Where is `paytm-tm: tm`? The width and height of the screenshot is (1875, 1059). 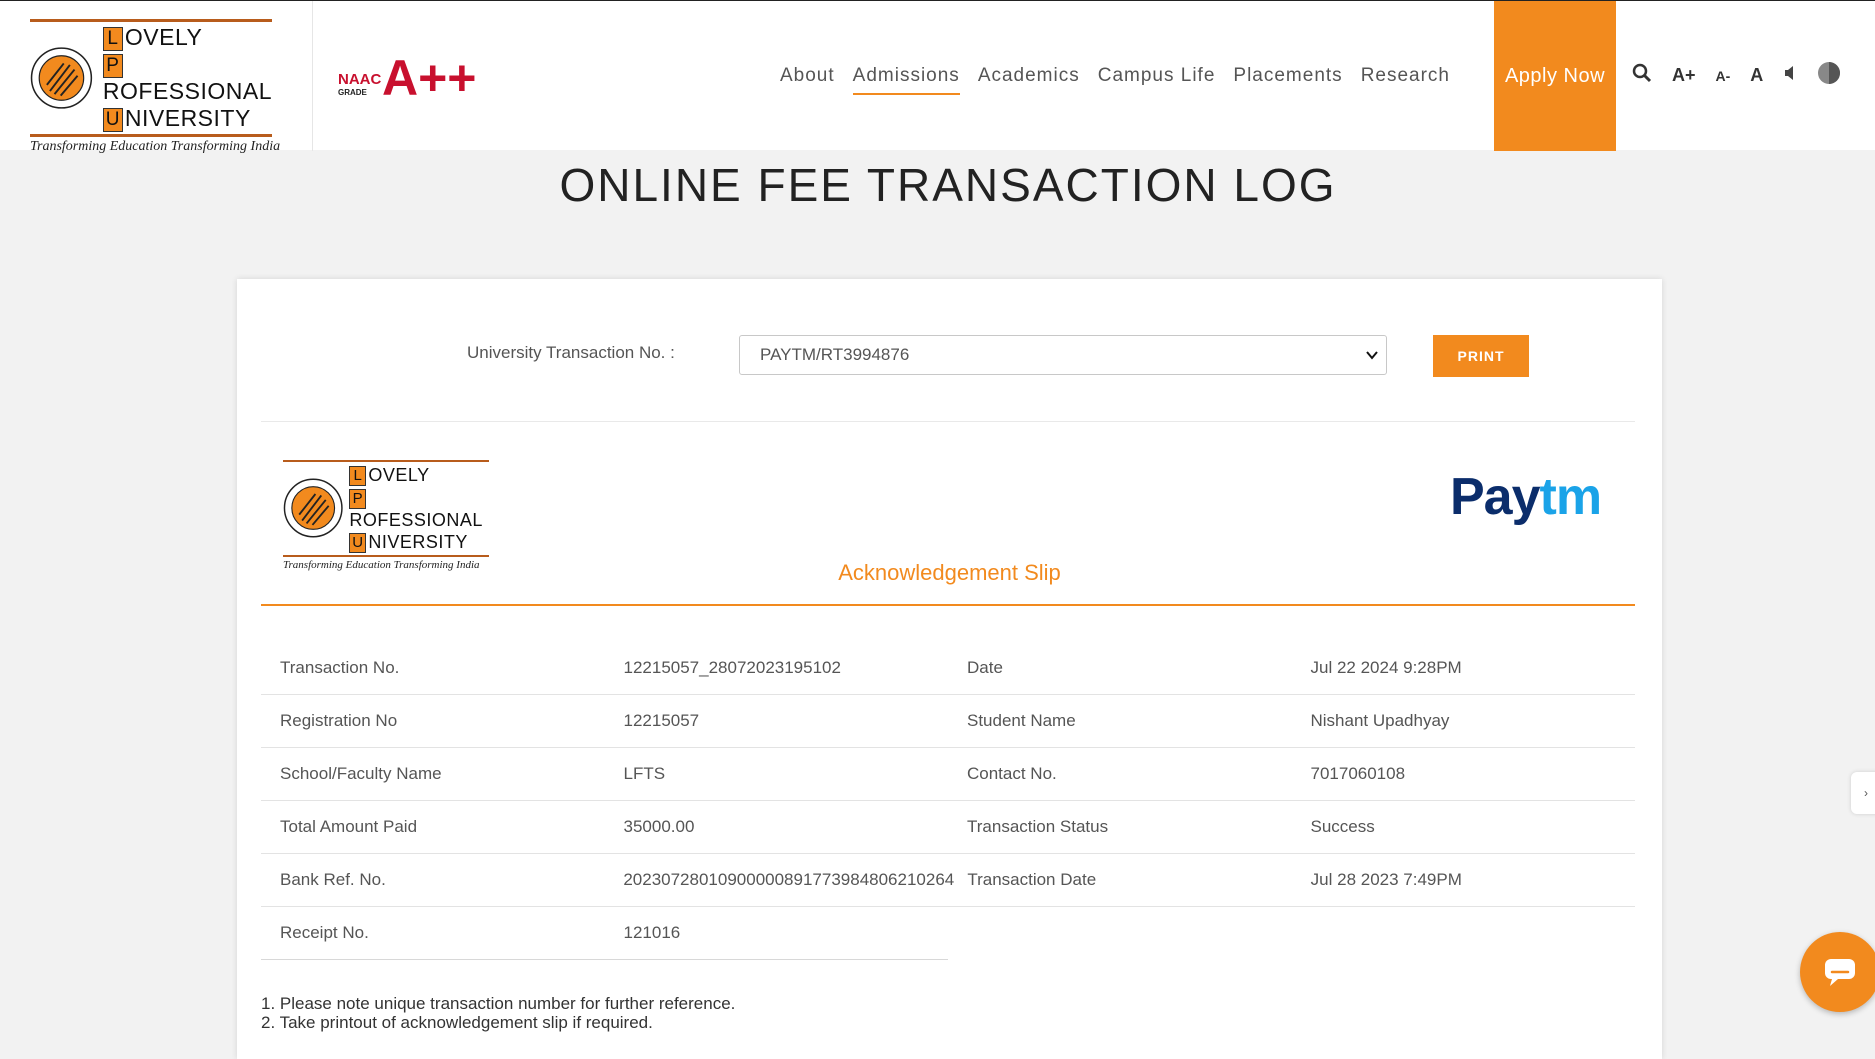 paytm-tm: tm is located at coordinates (1571, 497).